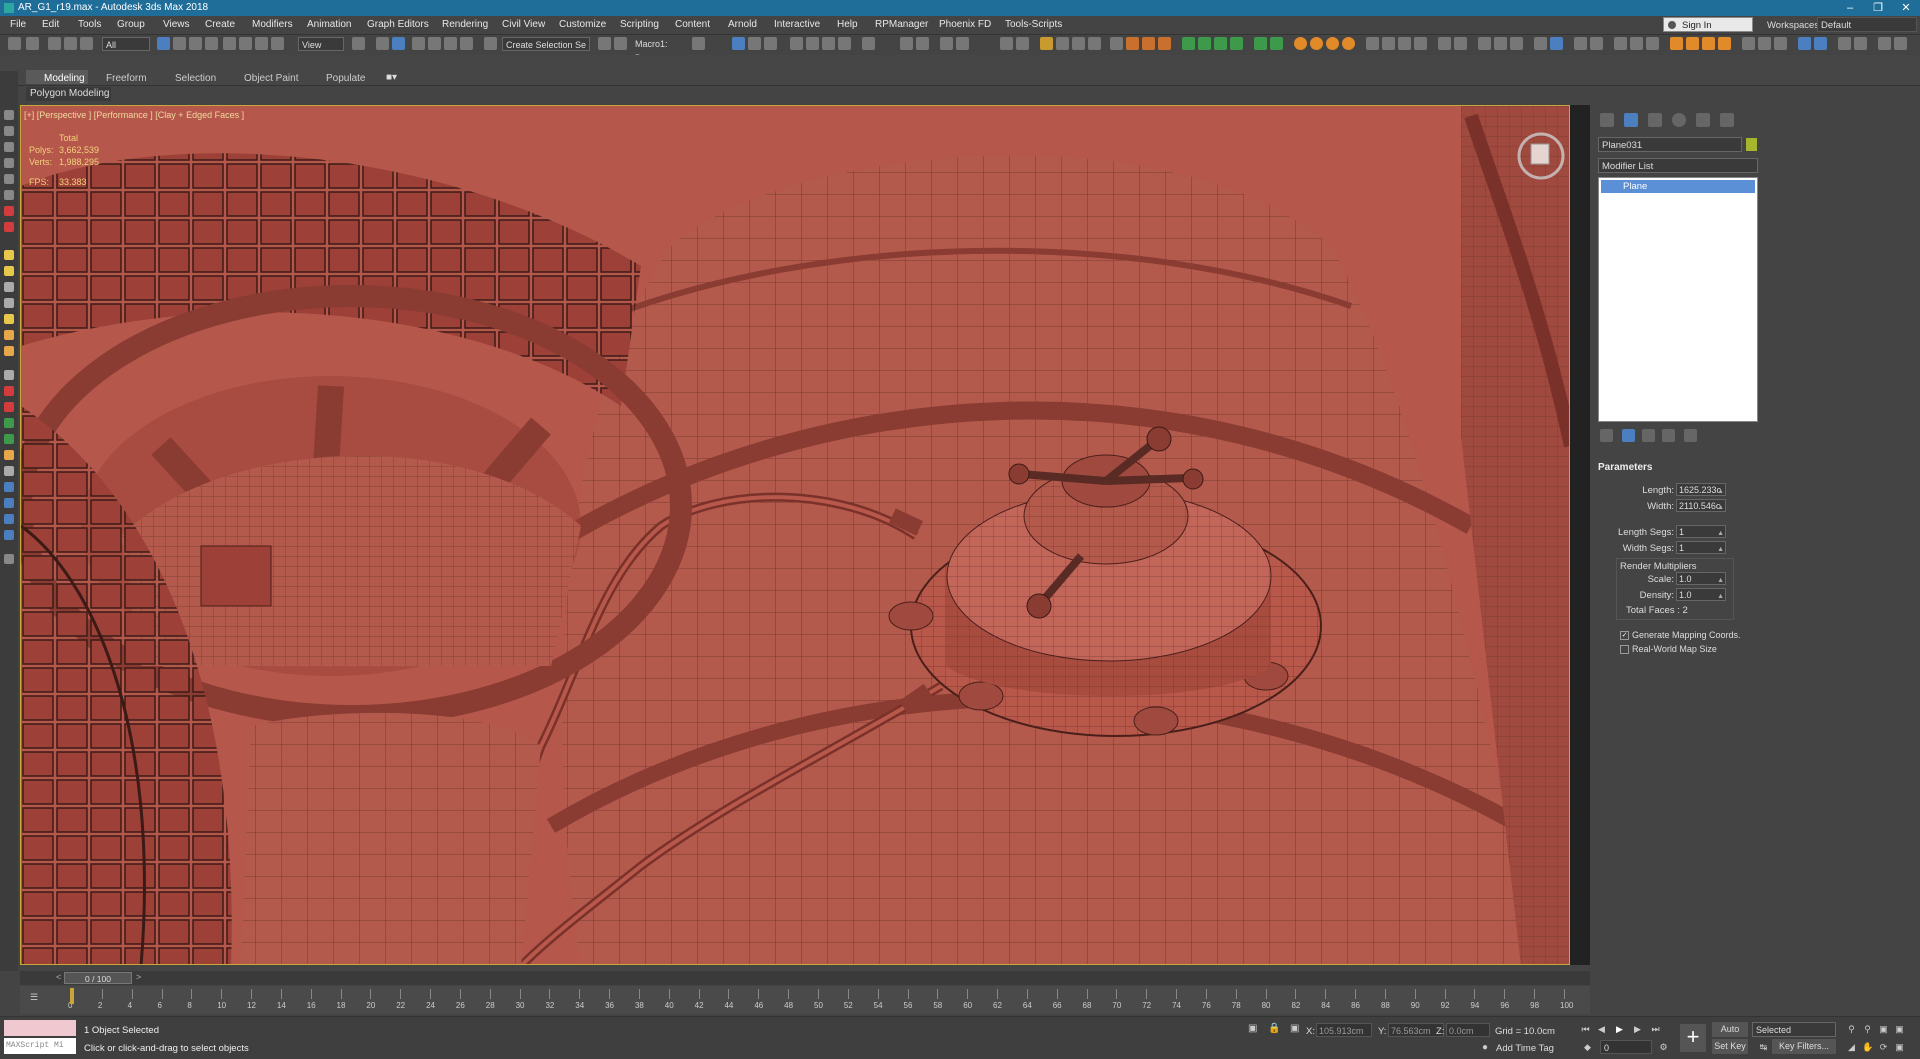 Image resolution: width=1920 pixels, height=1059 pixels. I want to click on key-filter-icon: ↹, so click(1763, 1047).